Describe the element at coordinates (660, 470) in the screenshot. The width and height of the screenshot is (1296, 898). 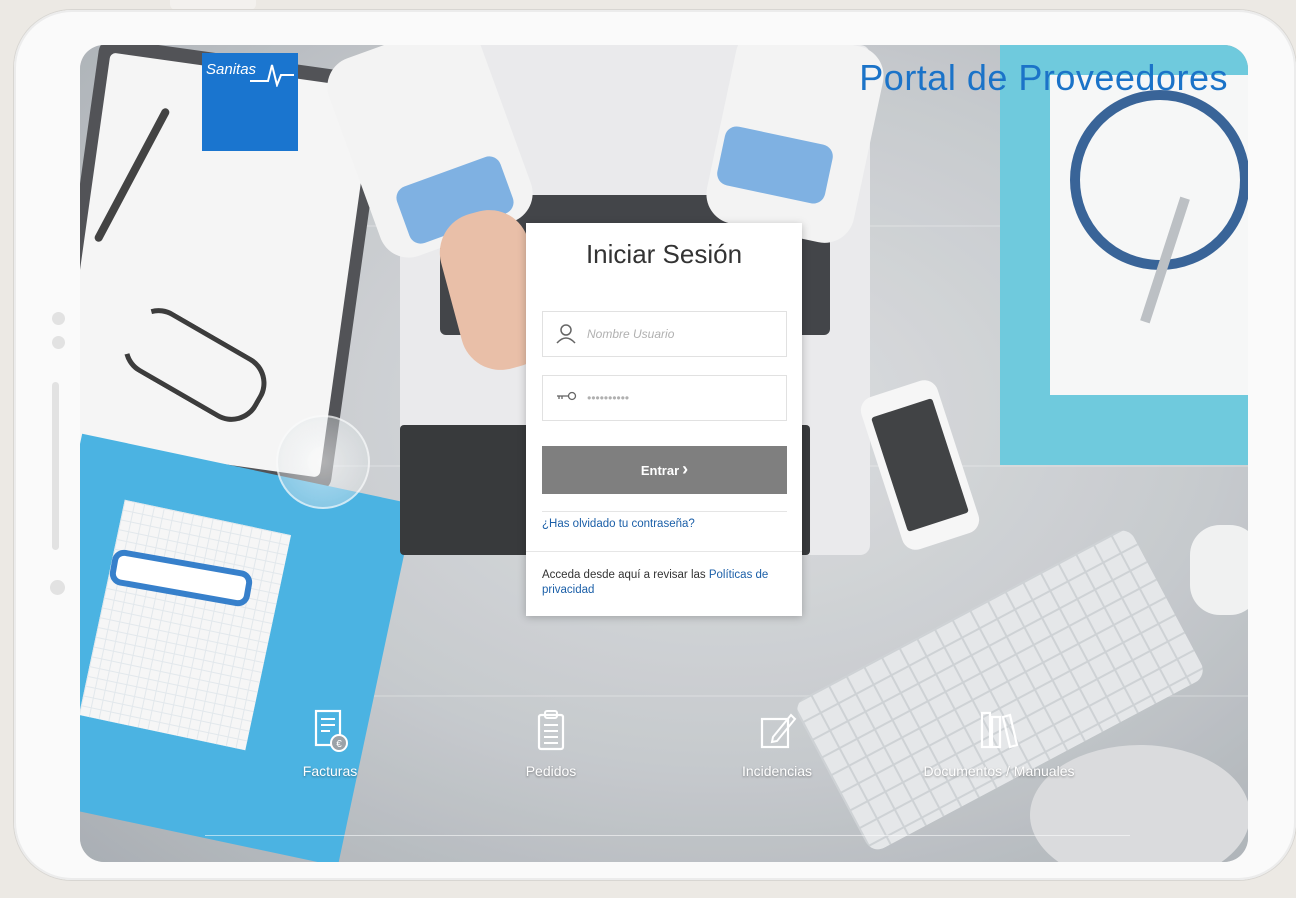
I see `enter-button-label: Entrar` at that location.